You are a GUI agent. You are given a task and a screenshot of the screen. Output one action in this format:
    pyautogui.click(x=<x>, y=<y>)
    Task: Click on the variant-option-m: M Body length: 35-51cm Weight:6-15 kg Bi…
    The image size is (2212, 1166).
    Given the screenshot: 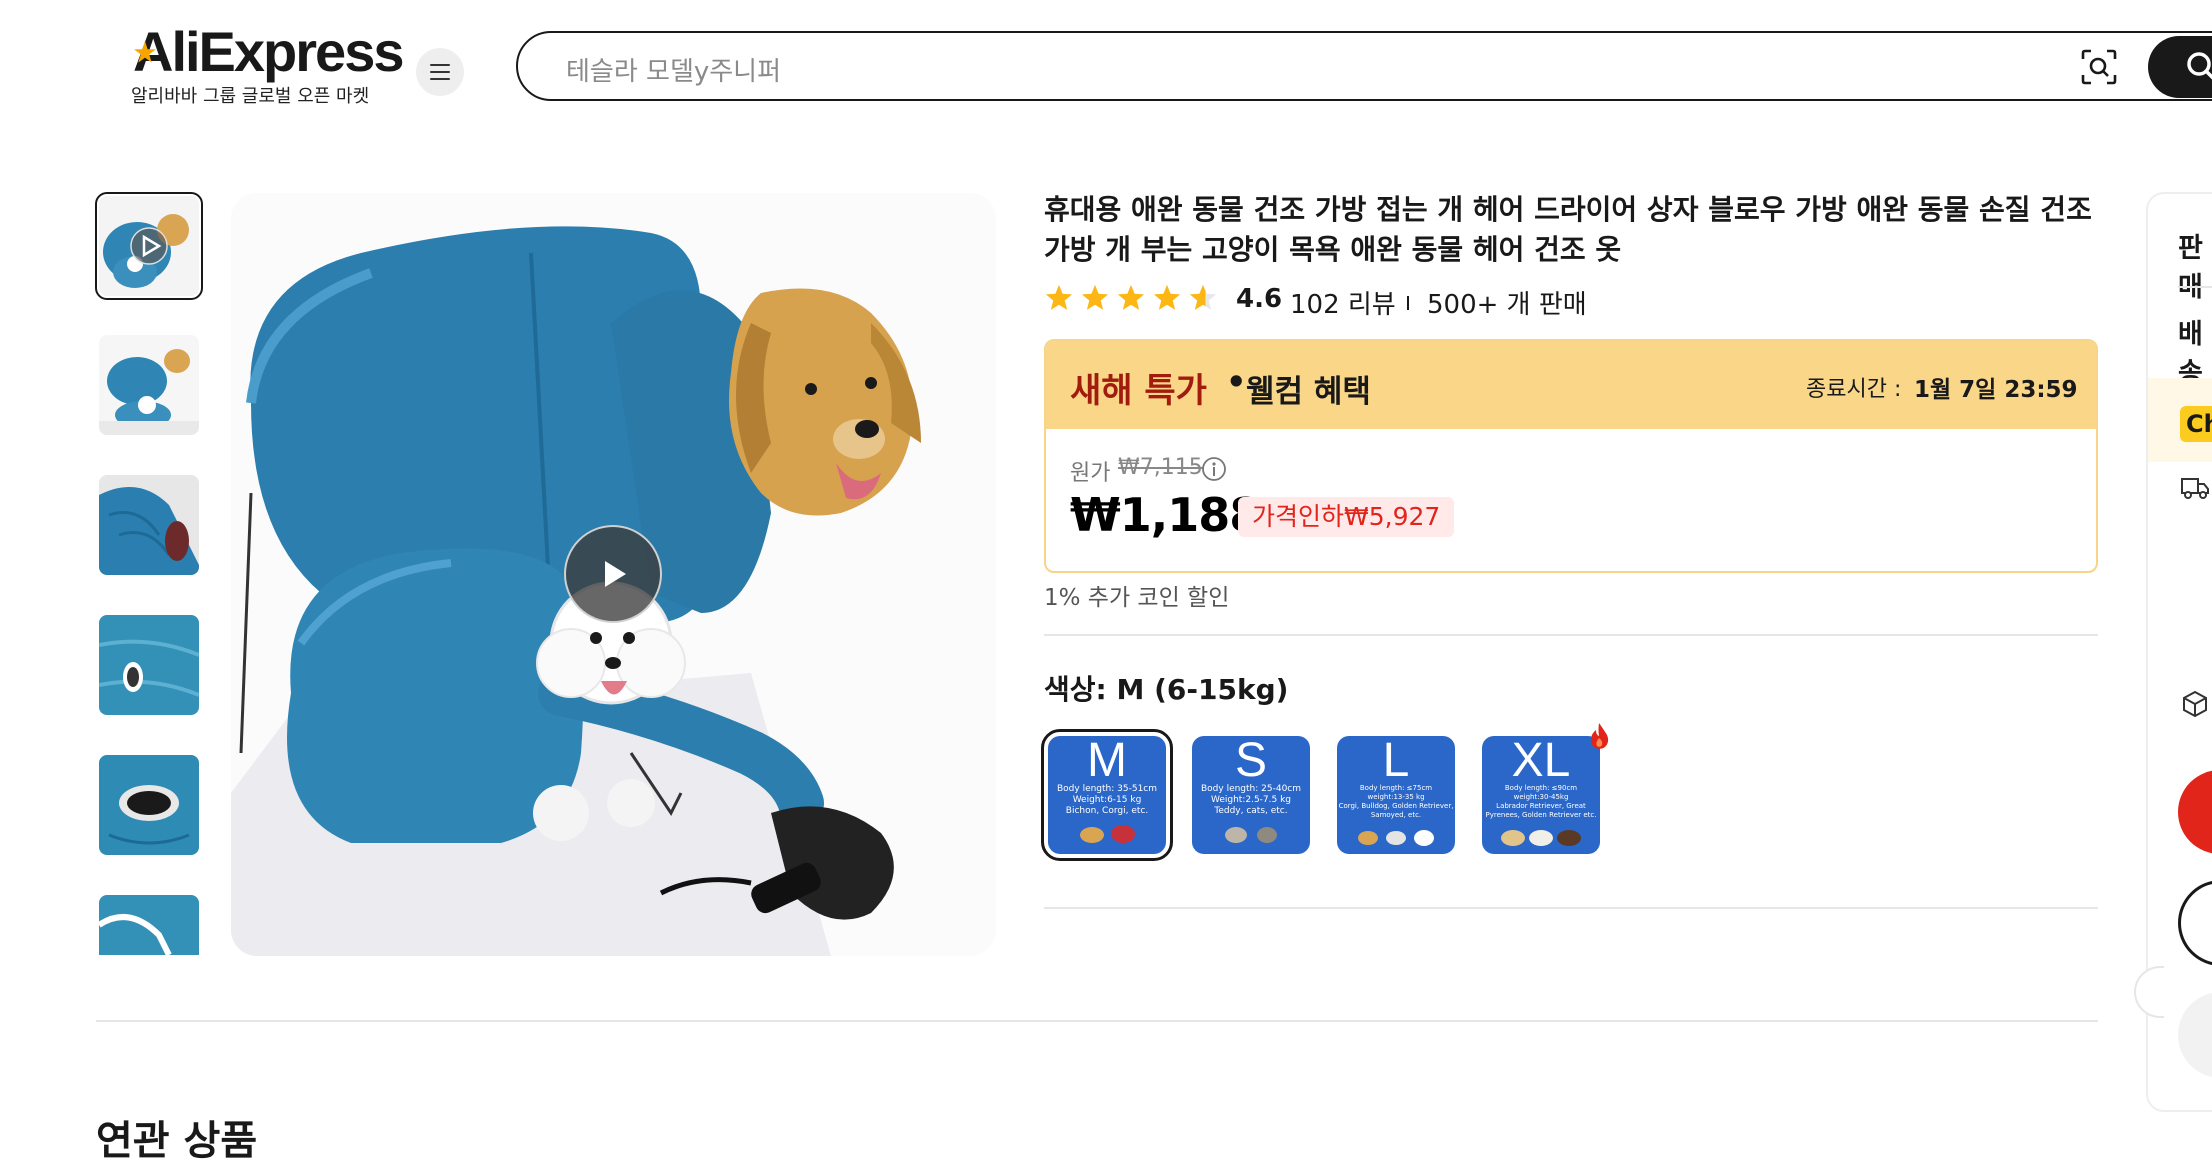 What is the action you would take?
    pyautogui.click(x=1107, y=795)
    